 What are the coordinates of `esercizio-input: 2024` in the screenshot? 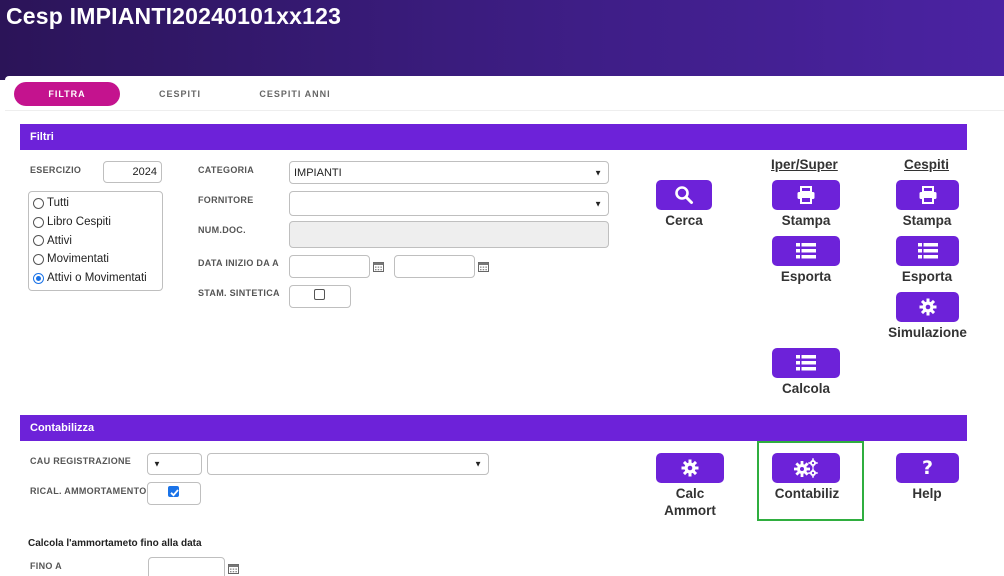 It's located at (132, 172).